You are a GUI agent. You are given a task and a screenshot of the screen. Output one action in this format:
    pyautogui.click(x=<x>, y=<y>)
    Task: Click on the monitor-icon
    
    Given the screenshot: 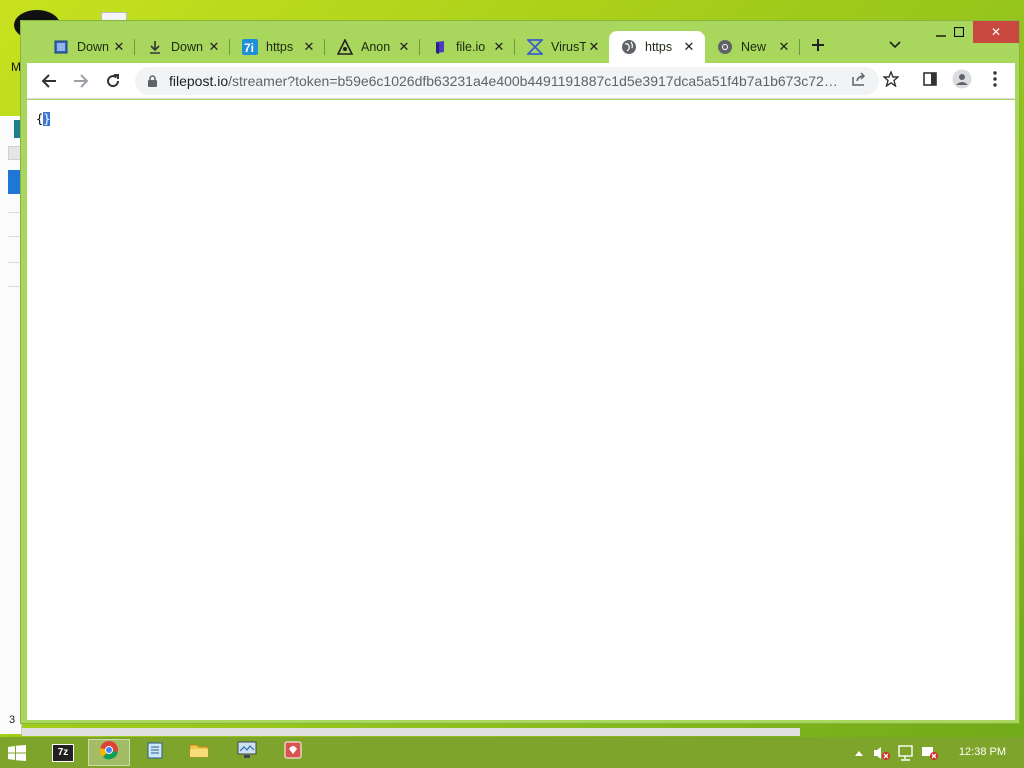 What is the action you would take?
    pyautogui.click(x=247, y=752)
    